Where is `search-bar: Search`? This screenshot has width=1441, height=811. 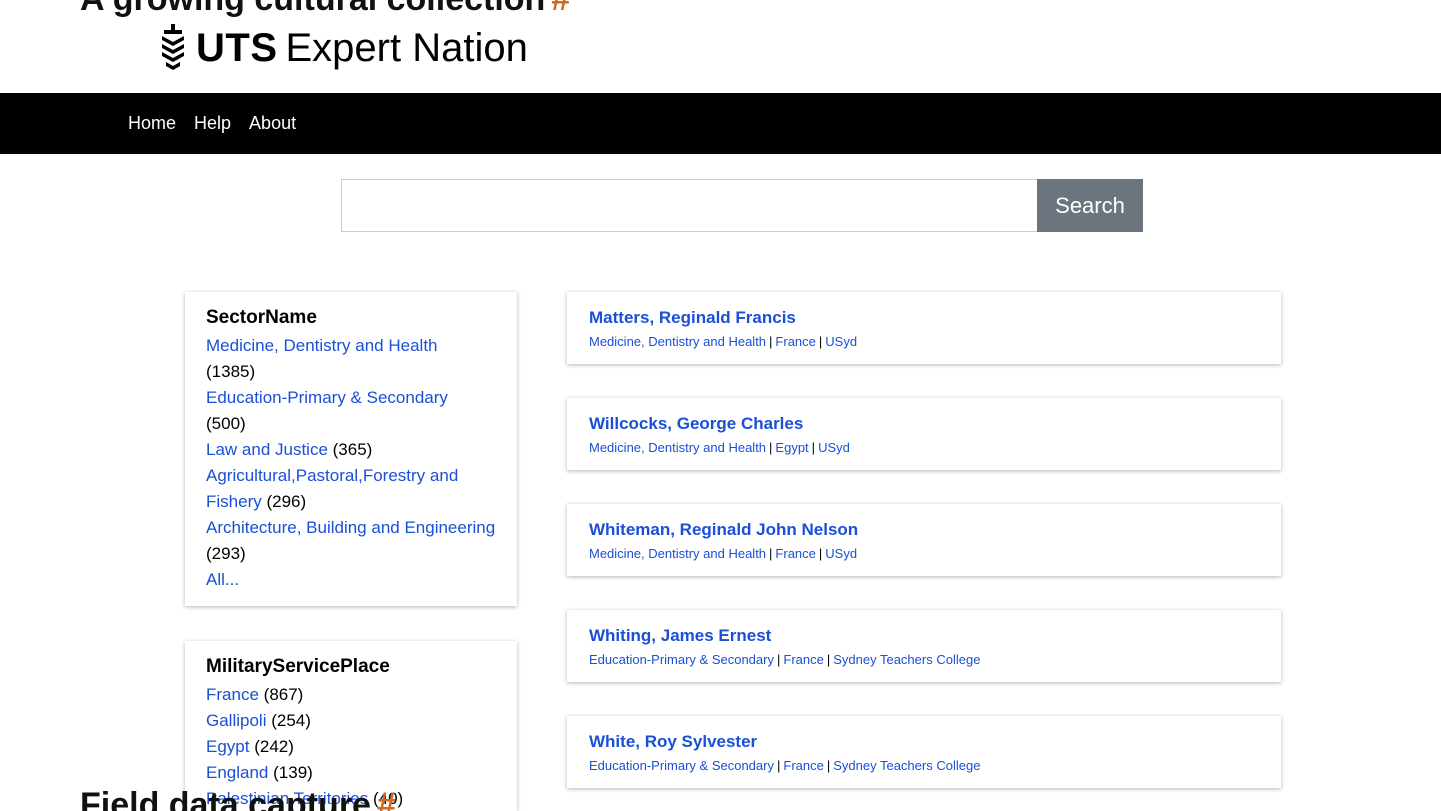
search-bar: Search is located at coordinates (742, 205).